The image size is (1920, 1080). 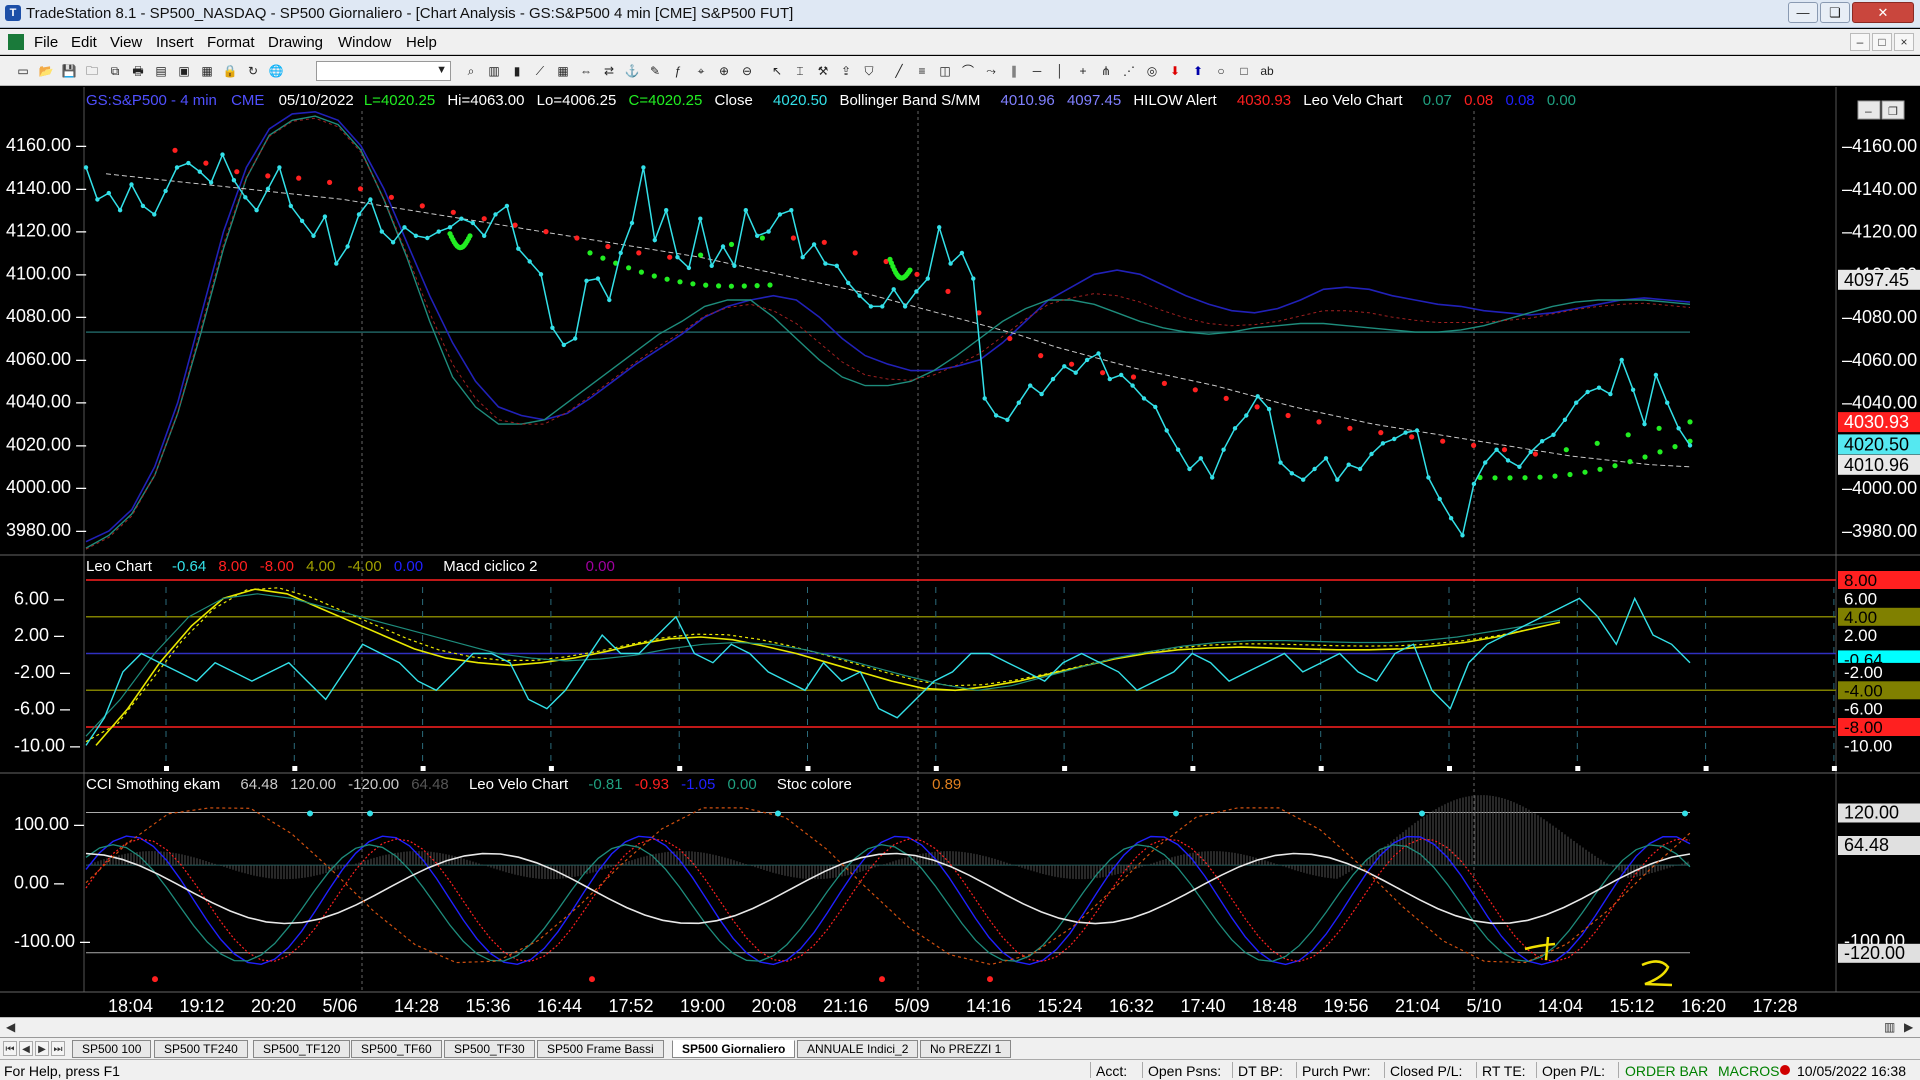 I want to click on tab-sp500-tf120: SP500_TF120, so click(x=302, y=1049).